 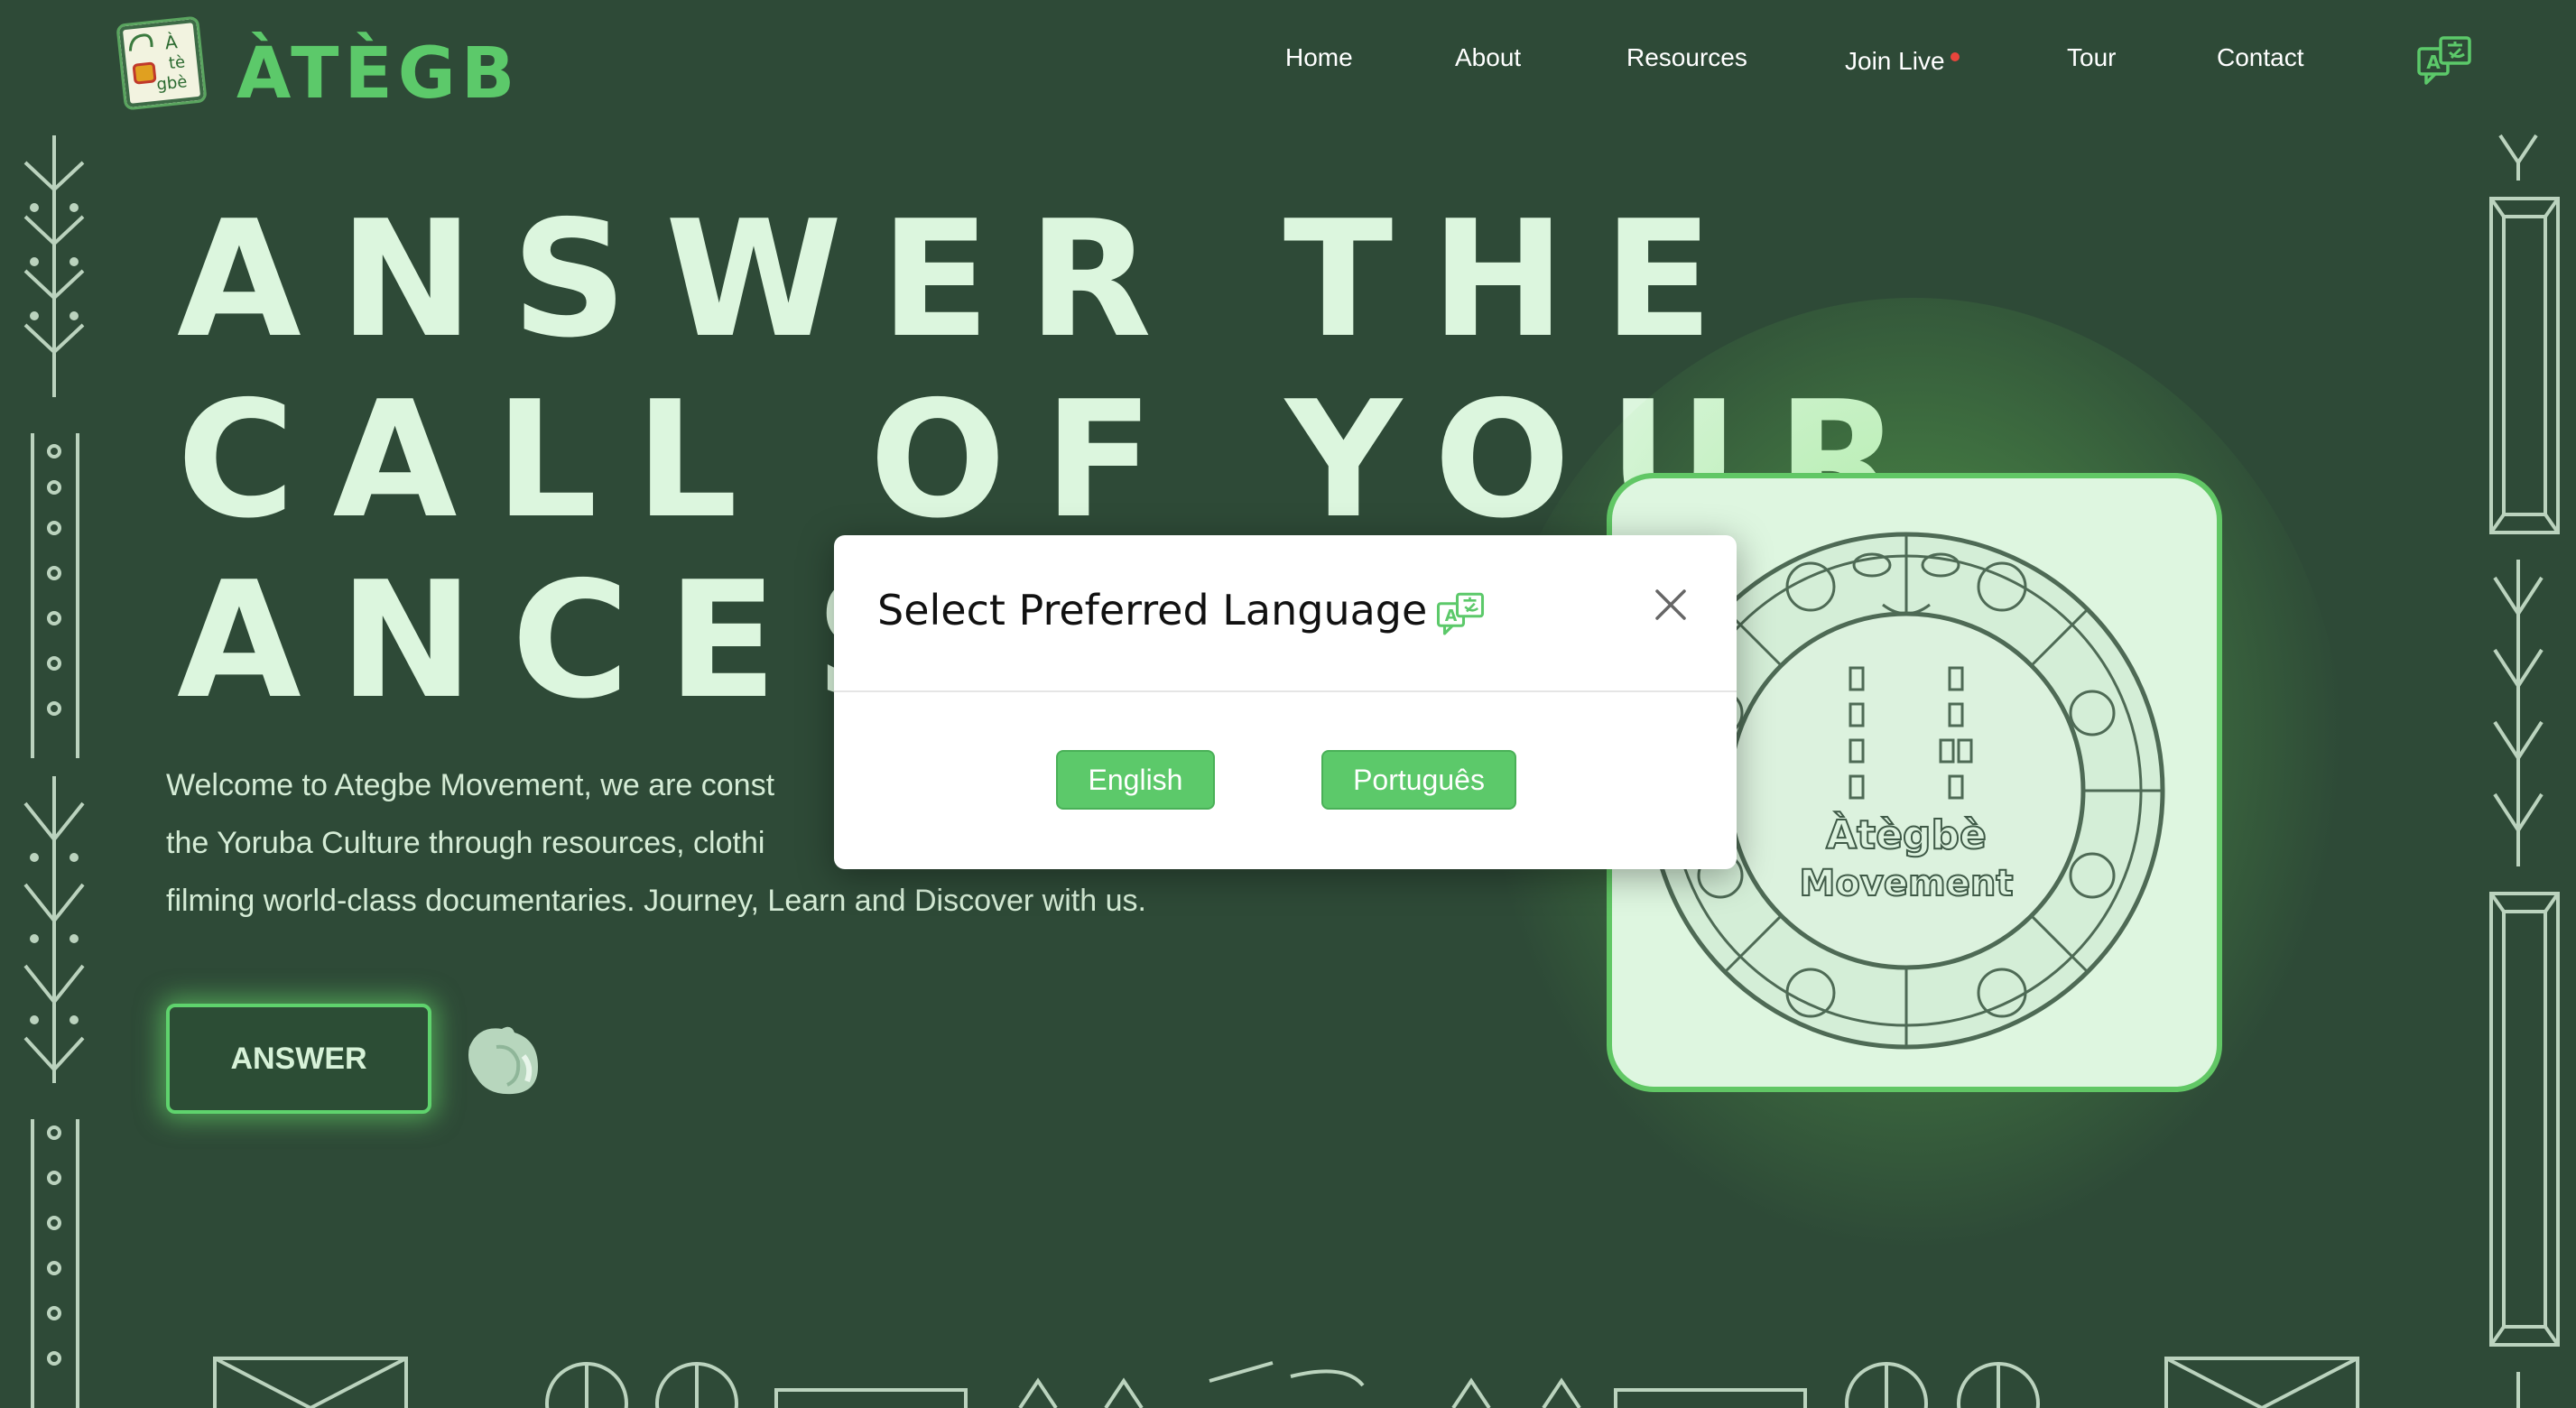 I want to click on site-wordmark: ÀTÈGBÈ, so click(x=380, y=63).